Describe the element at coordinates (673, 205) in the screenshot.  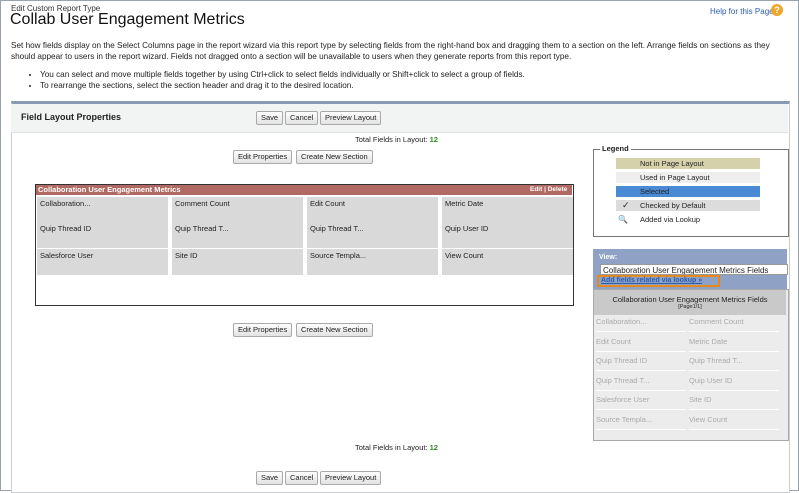
I see `legend-label: Checked by Default` at that location.